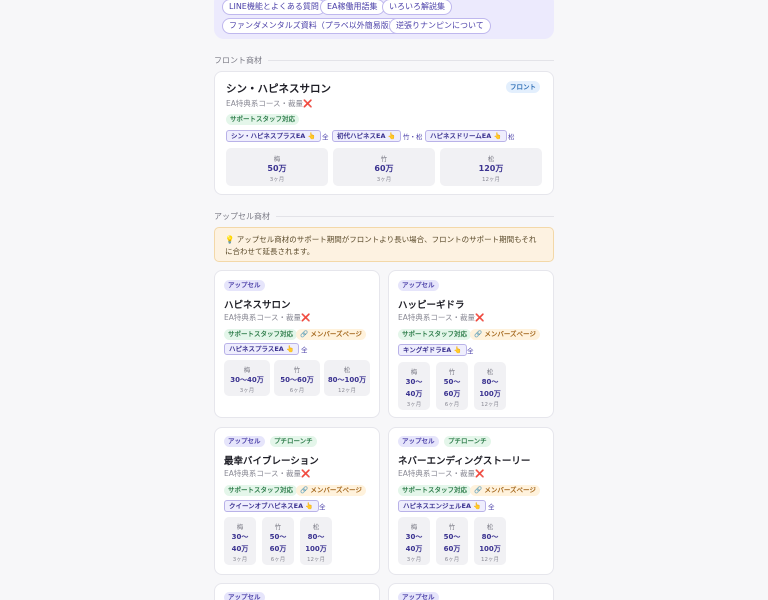 The image size is (768, 600). What do you see at coordinates (523, 87) in the screenshot?
I see `front-badge: フロント` at bounding box center [523, 87].